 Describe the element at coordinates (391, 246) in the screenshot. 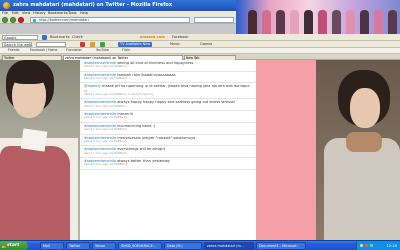

I see `clock: 12:20` at that location.